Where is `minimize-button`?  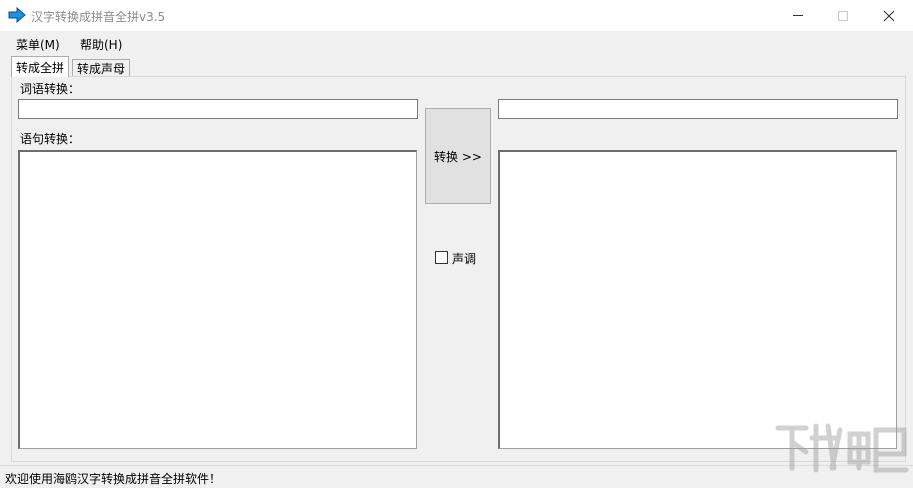
minimize-button is located at coordinates (798, 15).